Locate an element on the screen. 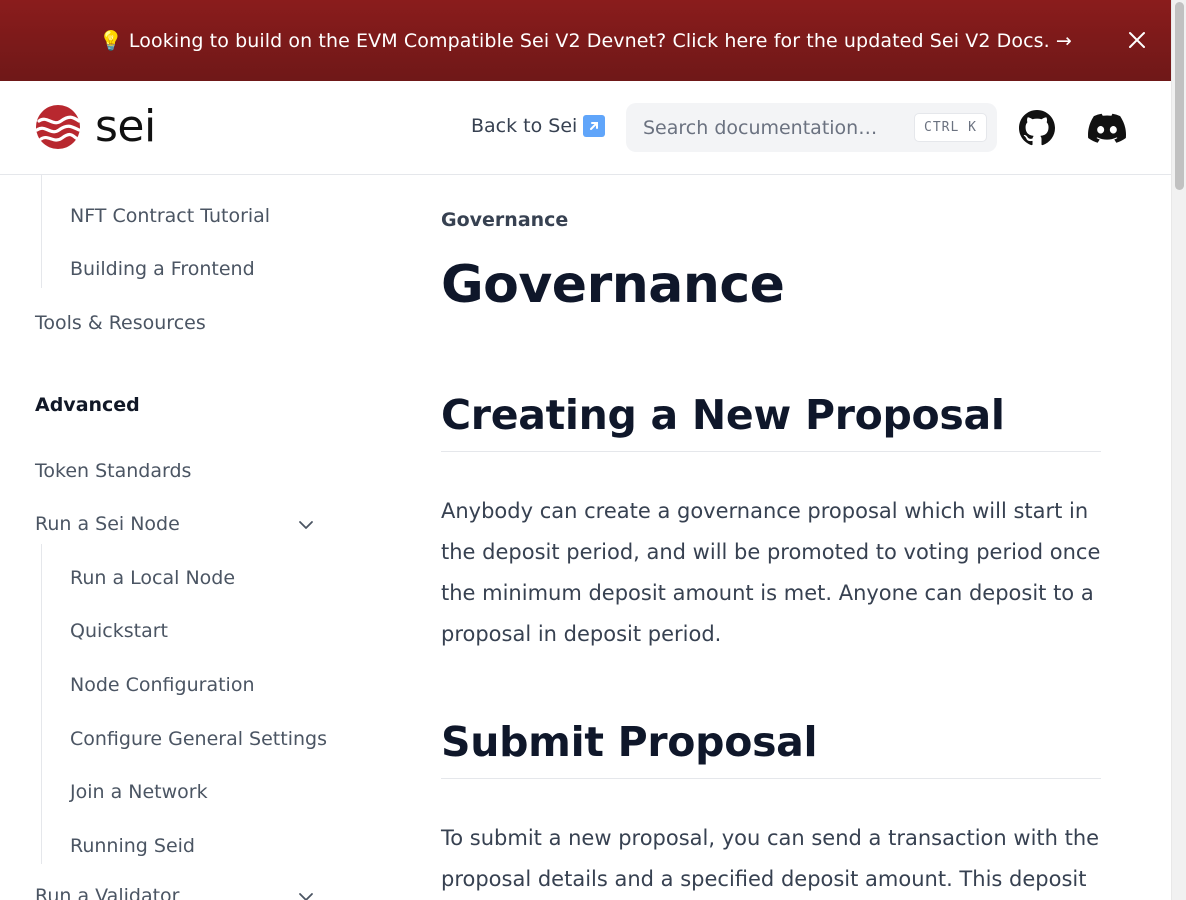 The image size is (1186, 900). sidebar-item-run-a-validator: Run a Validator is located at coordinates (107, 892).